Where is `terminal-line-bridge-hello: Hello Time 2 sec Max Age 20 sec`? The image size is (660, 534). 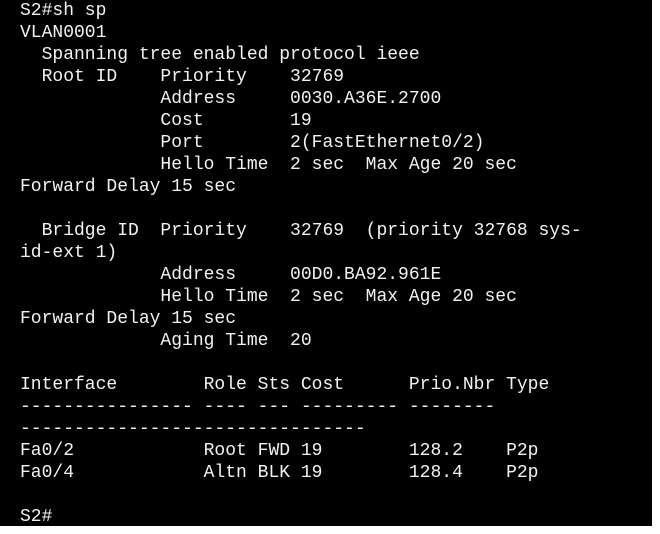 terminal-line-bridge-hello: Hello Time 2 sec Max Age 20 sec is located at coordinates (268, 297).